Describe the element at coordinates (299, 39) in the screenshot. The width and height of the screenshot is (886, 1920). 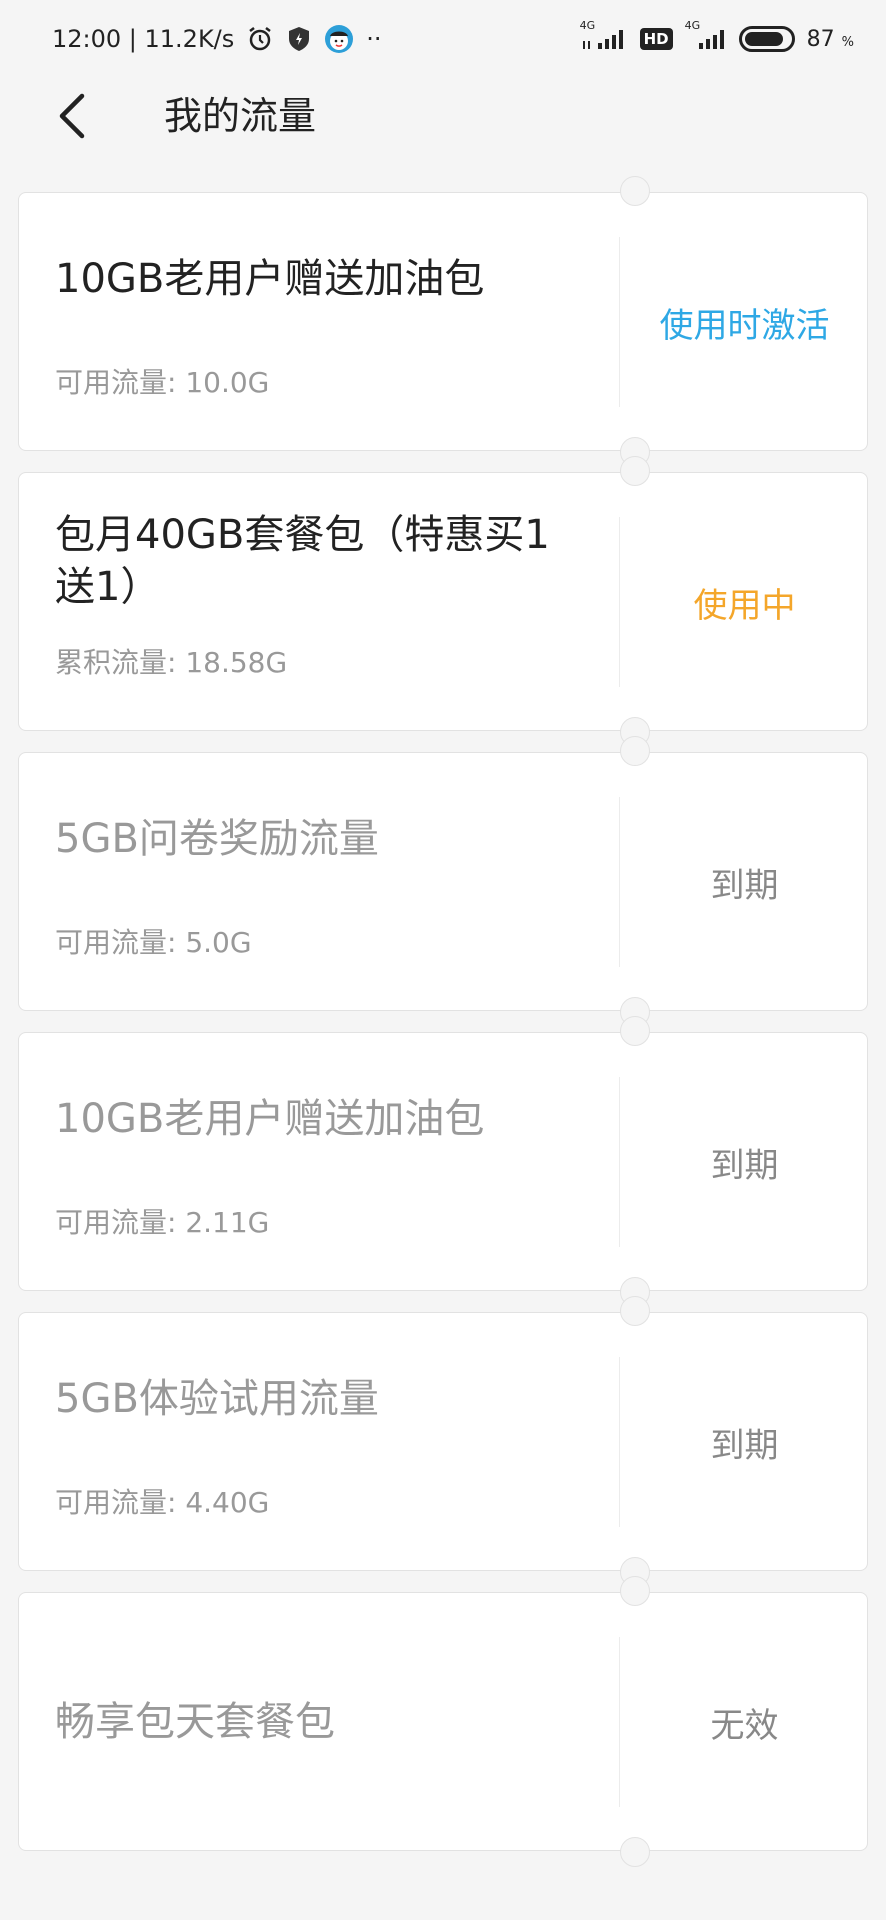
I see `shield-icon` at that location.